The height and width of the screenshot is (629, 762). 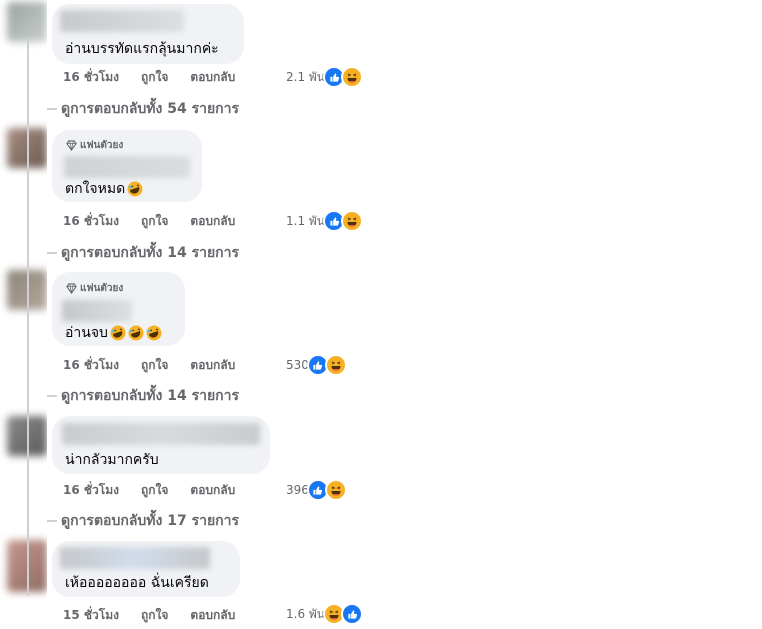 What do you see at coordinates (352, 614) in the screenshot?
I see `like-reaction-icon` at bounding box center [352, 614].